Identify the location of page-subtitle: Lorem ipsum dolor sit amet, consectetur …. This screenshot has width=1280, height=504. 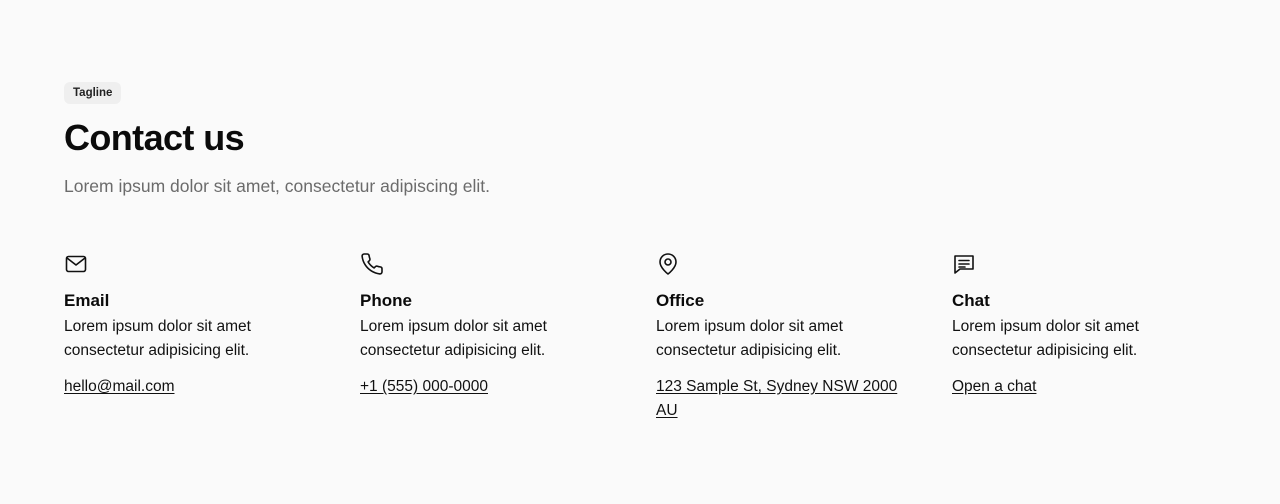
(277, 186).